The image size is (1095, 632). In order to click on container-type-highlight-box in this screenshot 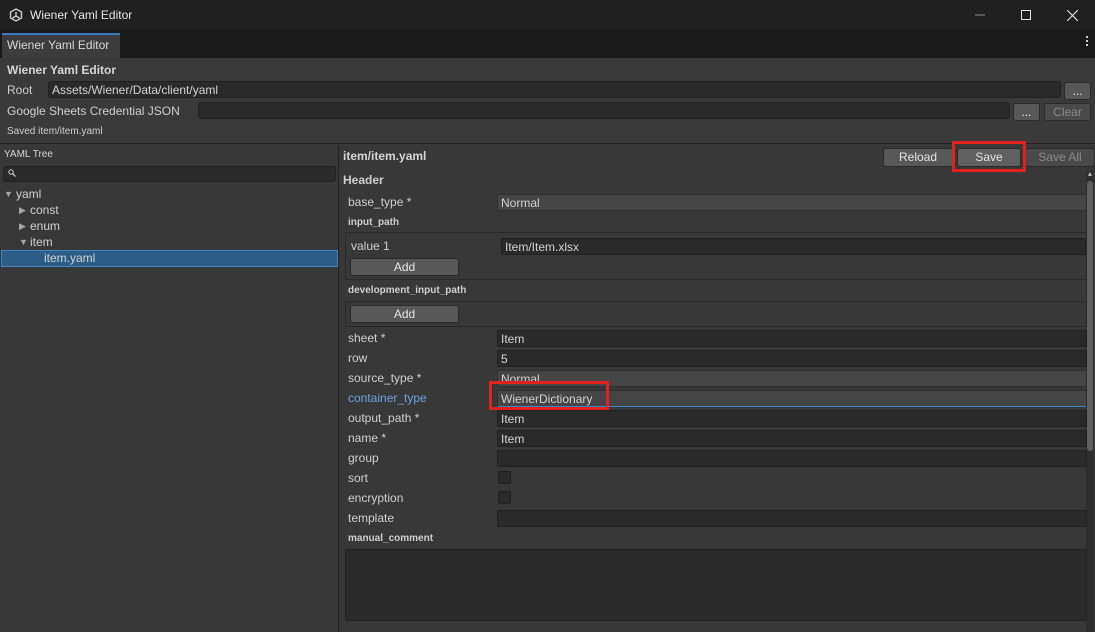, I will do `click(549, 395)`.